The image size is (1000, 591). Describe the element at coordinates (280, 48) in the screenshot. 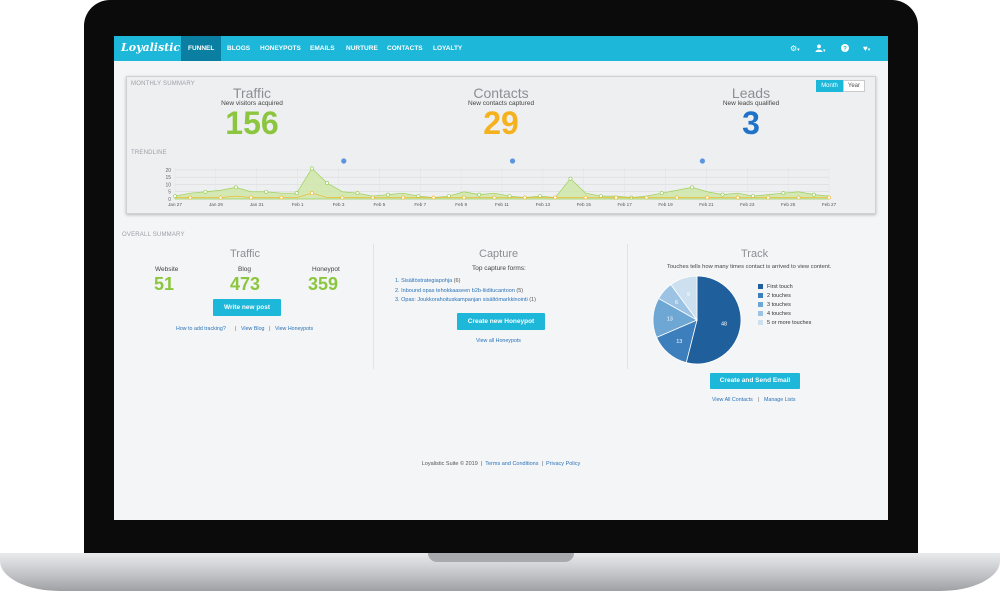

I see `nav-honeypots: HONEYPOTS` at that location.